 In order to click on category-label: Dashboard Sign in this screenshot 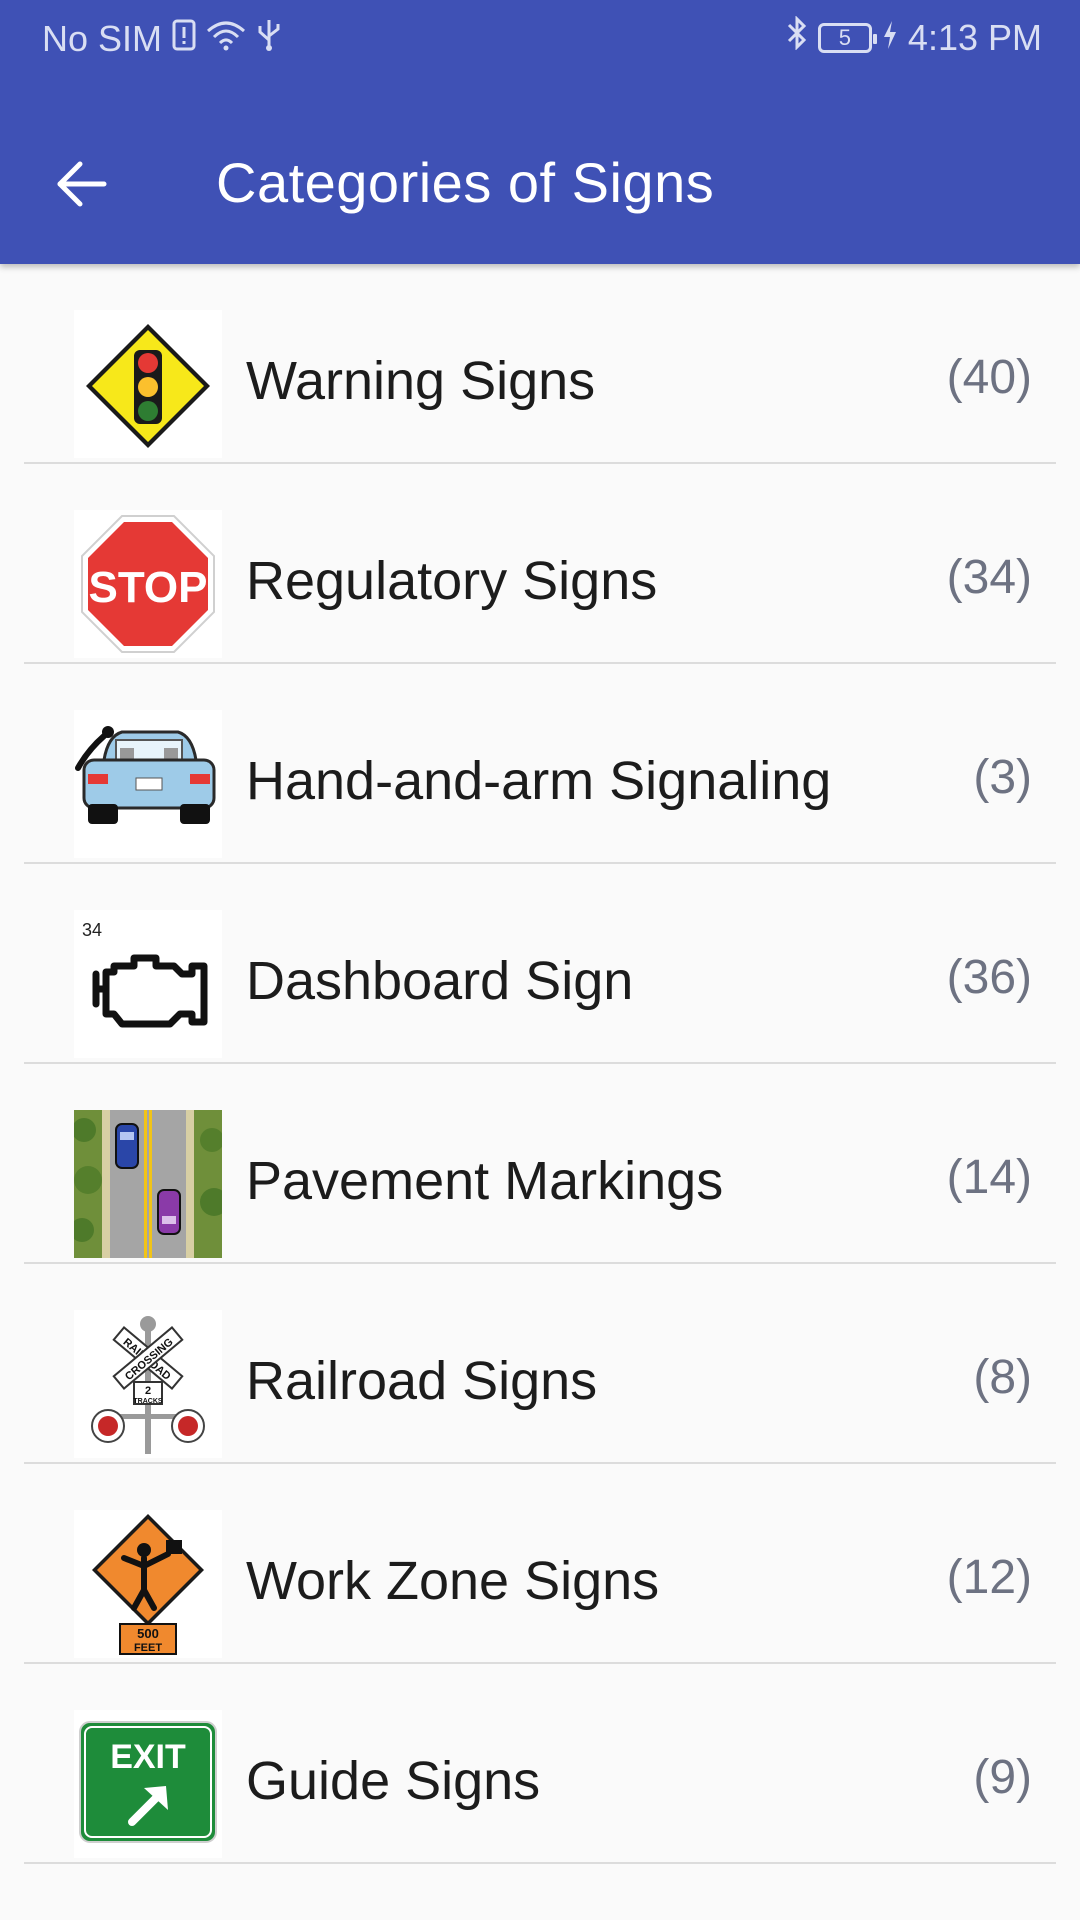, I will do `click(440, 981)`.